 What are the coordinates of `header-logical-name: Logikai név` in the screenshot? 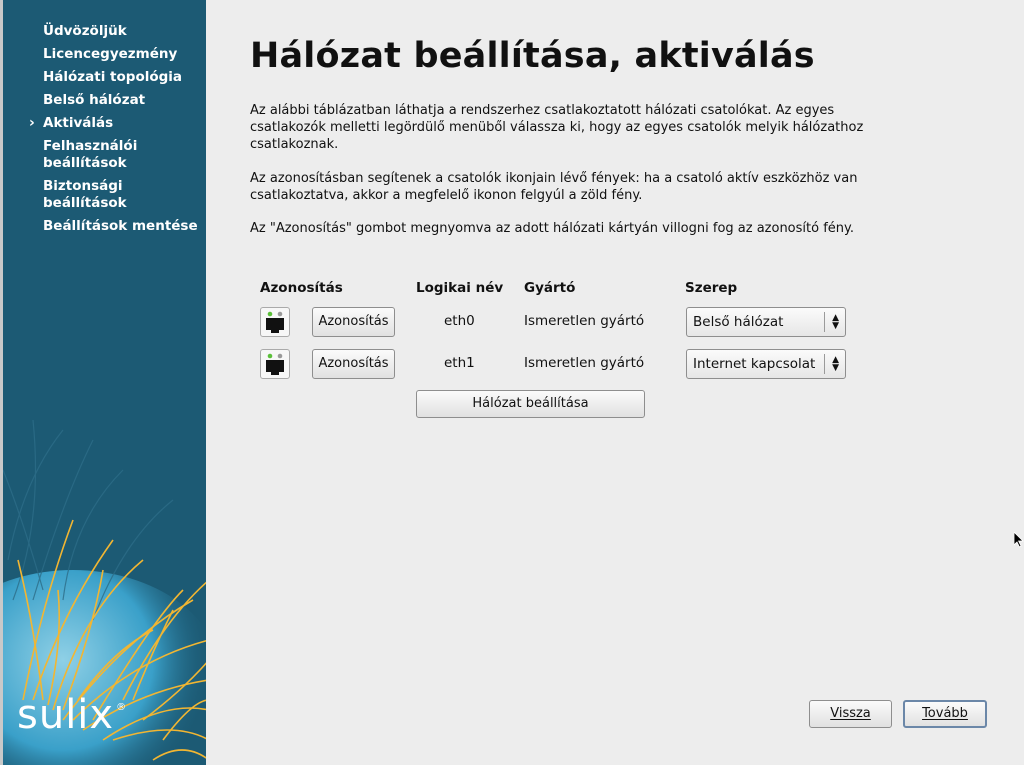 It's located at (460, 288).